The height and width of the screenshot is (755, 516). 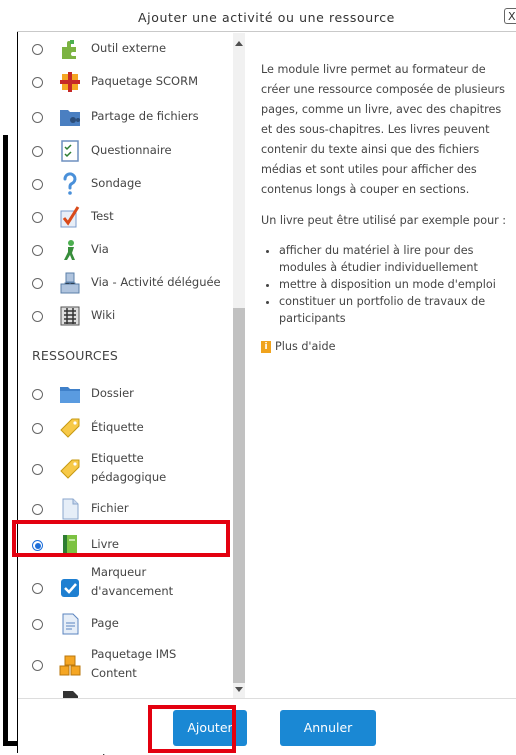 What do you see at coordinates (387, 347) in the screenshot?
I see `help-link: i Plus d'aide` at bounding box center [387, 347].